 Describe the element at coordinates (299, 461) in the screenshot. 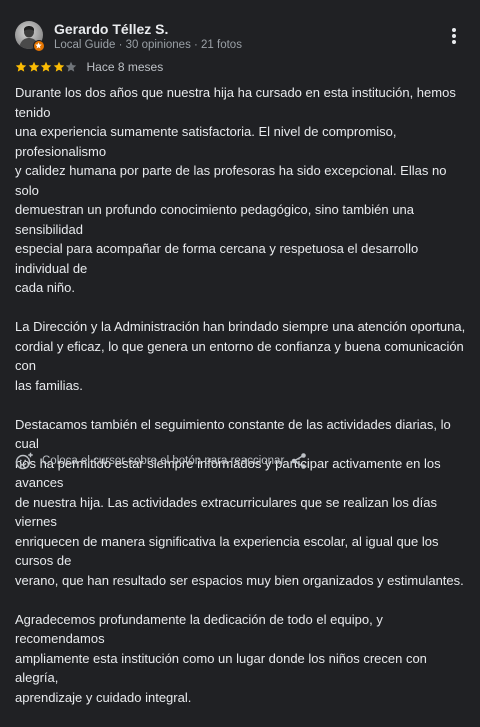

I see `share-icon` at that location.